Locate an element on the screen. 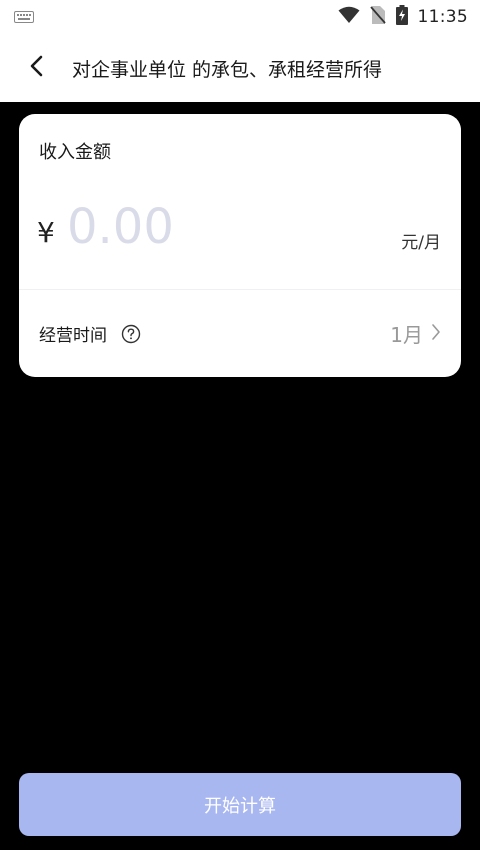 The height and width of the screenshot is (850, 480). keyboard-icon is located at coordinates (24, 17).